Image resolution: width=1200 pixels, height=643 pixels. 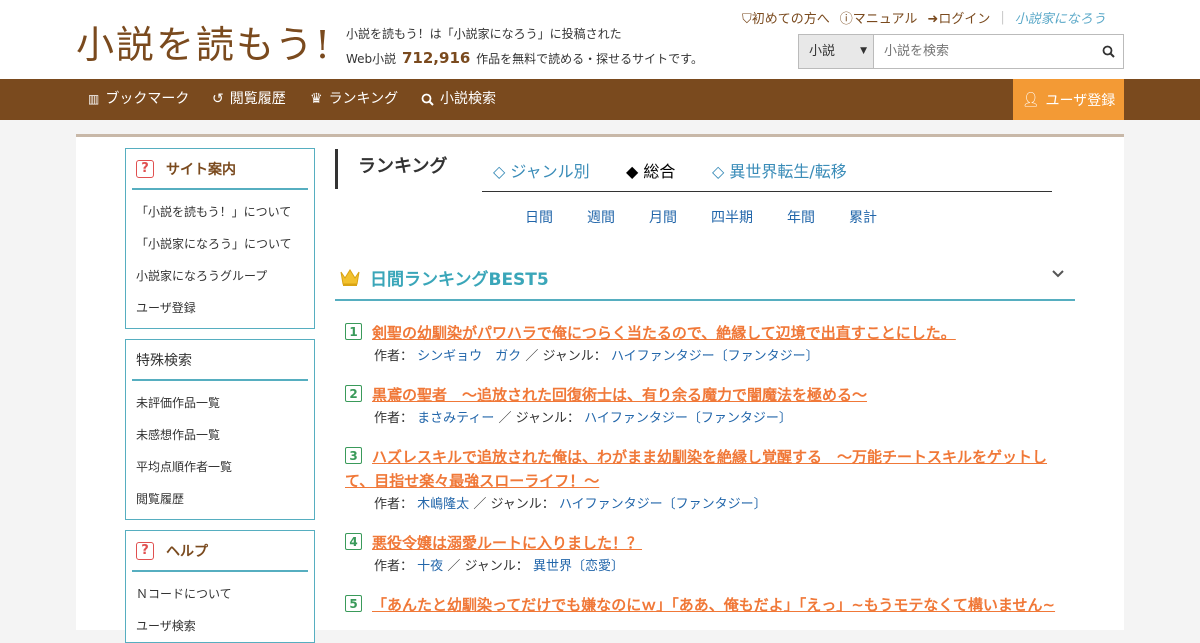 I want to click on login-link: ➜ログイン, so click(x=958, y=17).